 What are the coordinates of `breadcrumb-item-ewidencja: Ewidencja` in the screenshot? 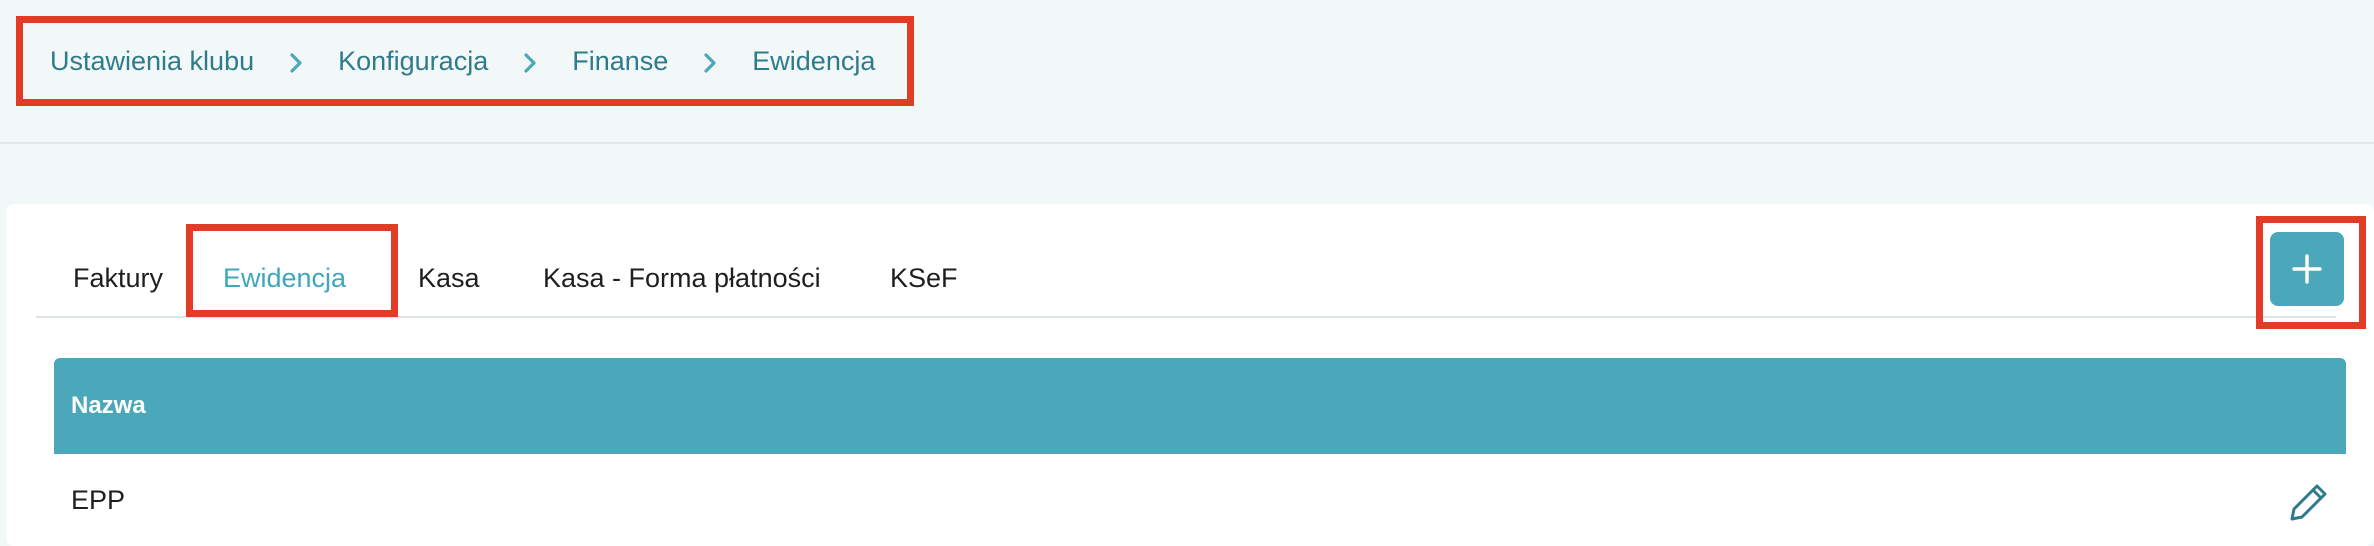 It's located at (813, 61).